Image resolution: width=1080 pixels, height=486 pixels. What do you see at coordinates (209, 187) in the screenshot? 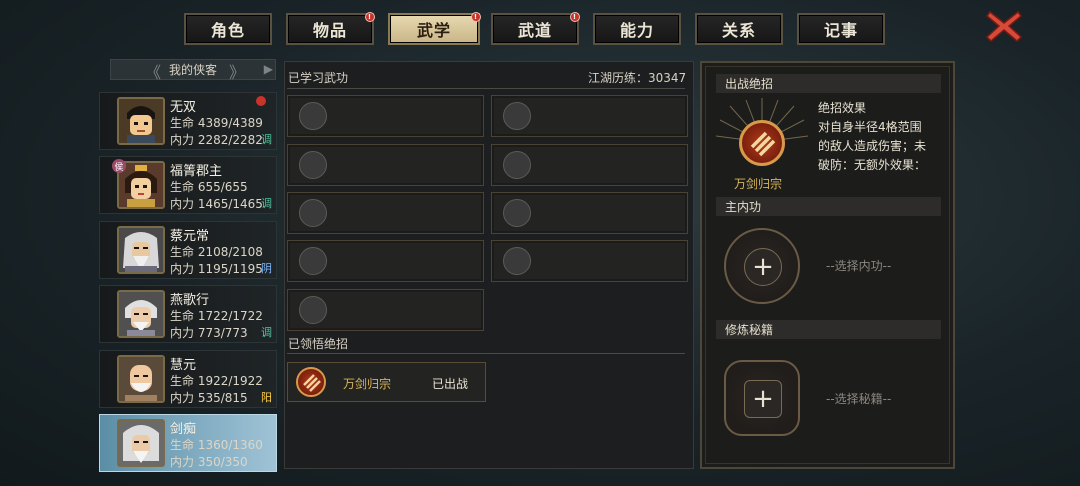
I see `member-hp: 生命 655/655` at bounding box center [209, 187].